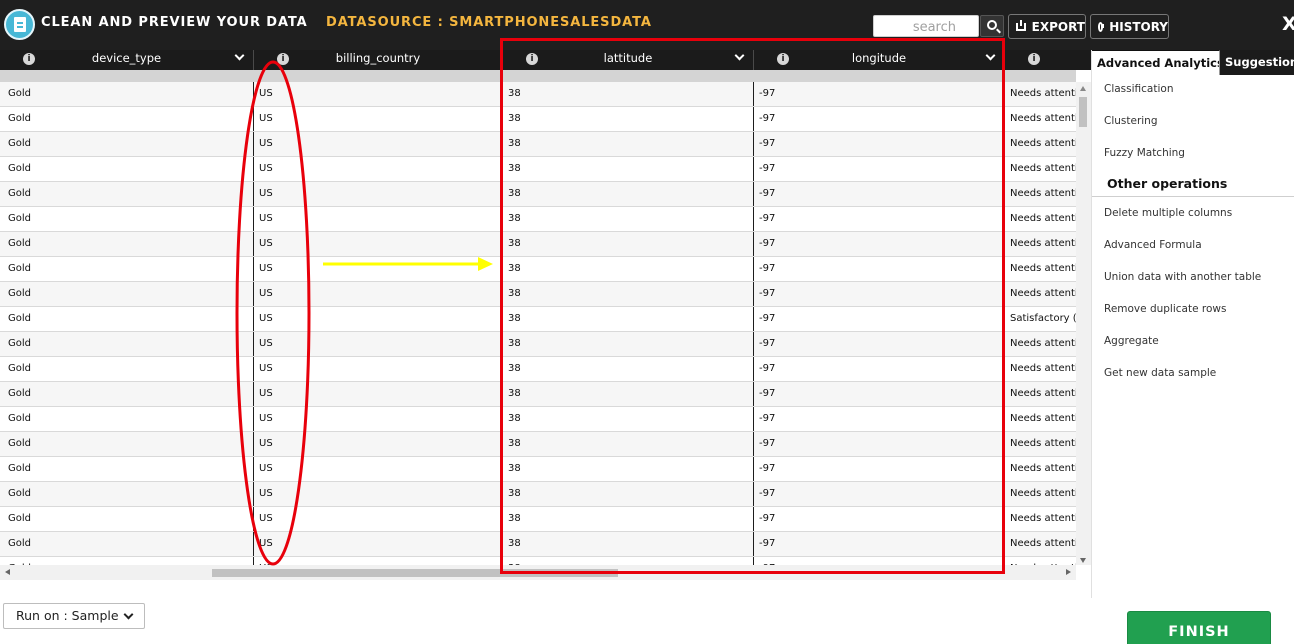 The height and width of the screenshot is (644, 1294). Describe the element at coordinates (7, 572) in the screenshot. I see `scroll-left-icon` at that location.